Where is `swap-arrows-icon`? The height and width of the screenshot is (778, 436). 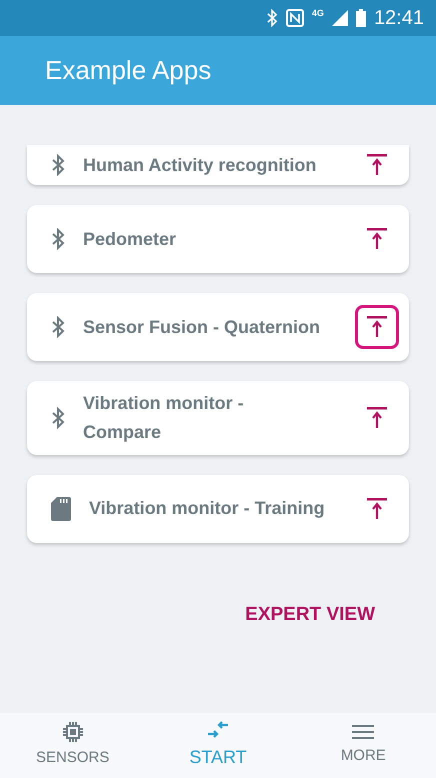 swap-arrows-icon is located at coordinates (218, 730).